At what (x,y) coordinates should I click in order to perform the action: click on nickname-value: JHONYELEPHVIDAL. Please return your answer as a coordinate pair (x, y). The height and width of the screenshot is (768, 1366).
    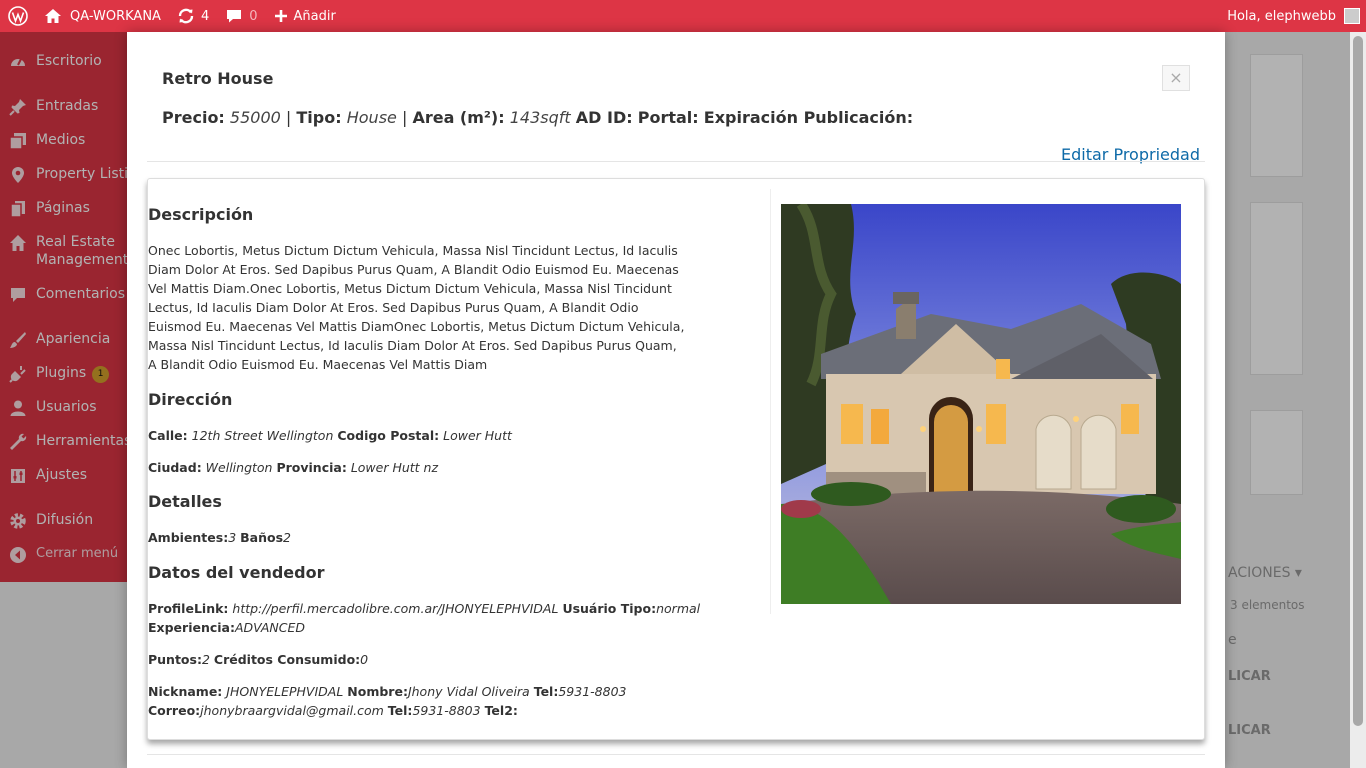
    Looking at the image, I should click on (285, 691).